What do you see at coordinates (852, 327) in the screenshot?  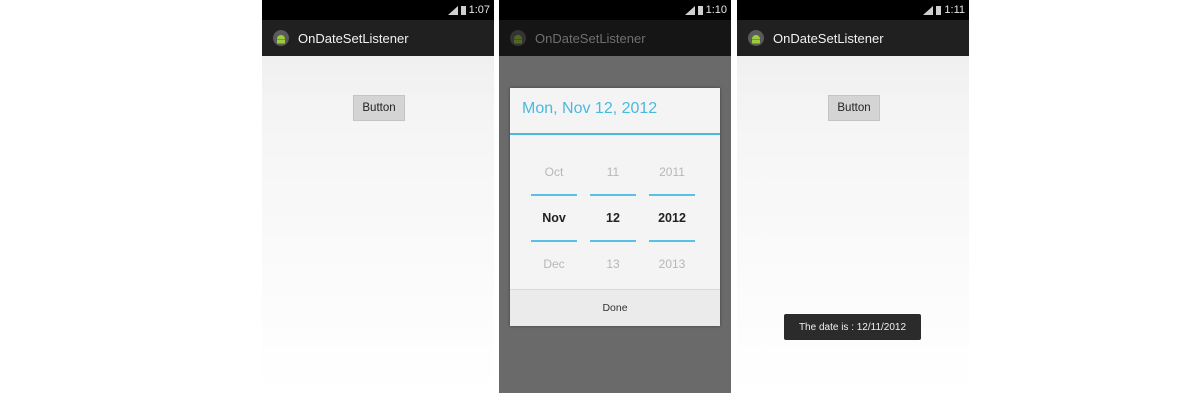 I see `toast-message: The date is : 12/11/2012` at bounding box center [852, 327].